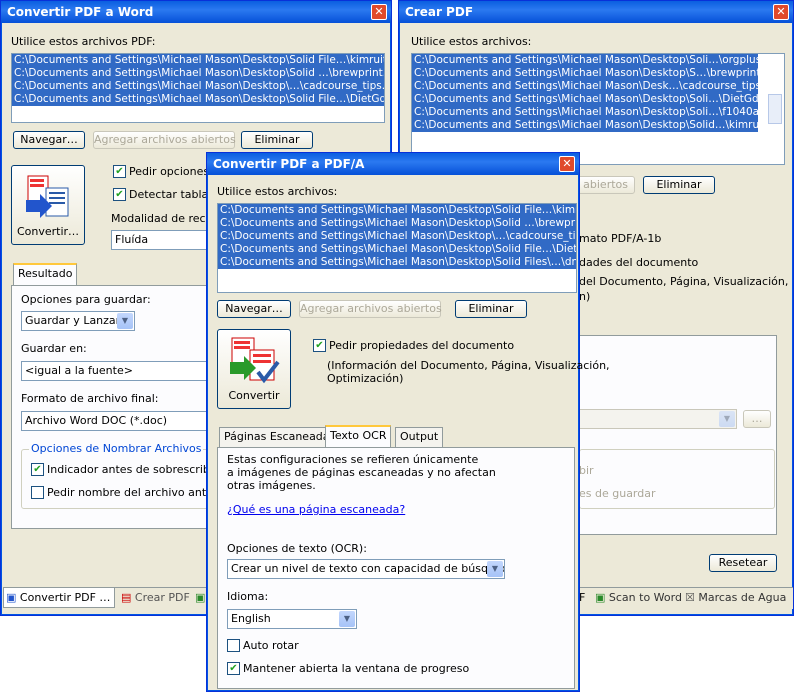 This screenshot has height=700, width=800. I want to click on convert-button: Convertir, so click(254, 369).